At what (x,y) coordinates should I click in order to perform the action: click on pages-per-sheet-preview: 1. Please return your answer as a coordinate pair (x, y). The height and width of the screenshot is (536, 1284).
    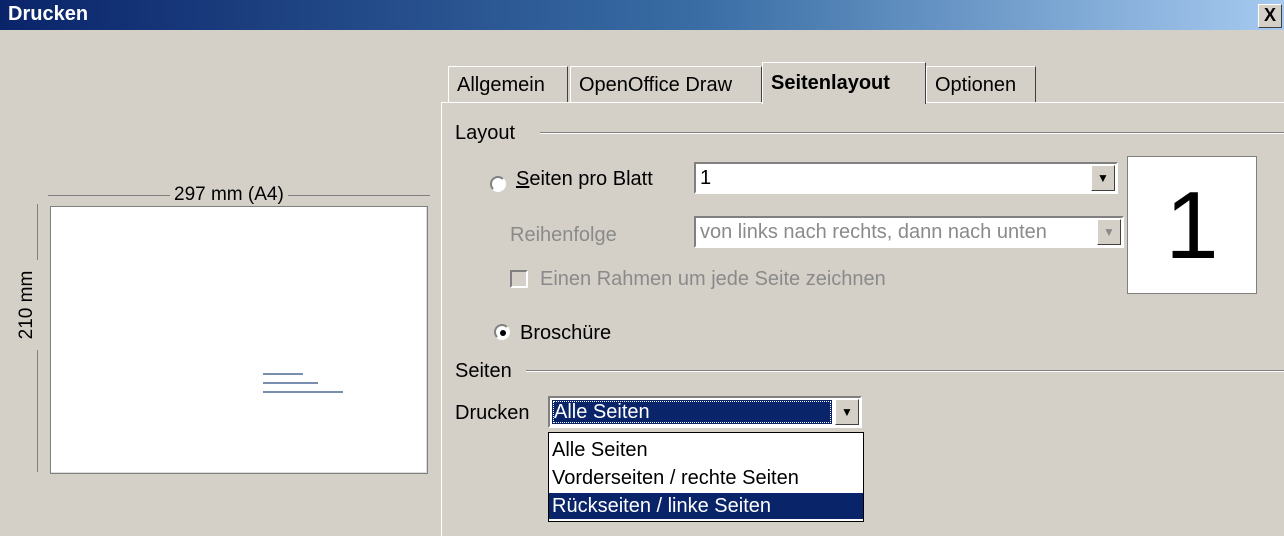
    Looking at the image, I should click on (1192, 225).